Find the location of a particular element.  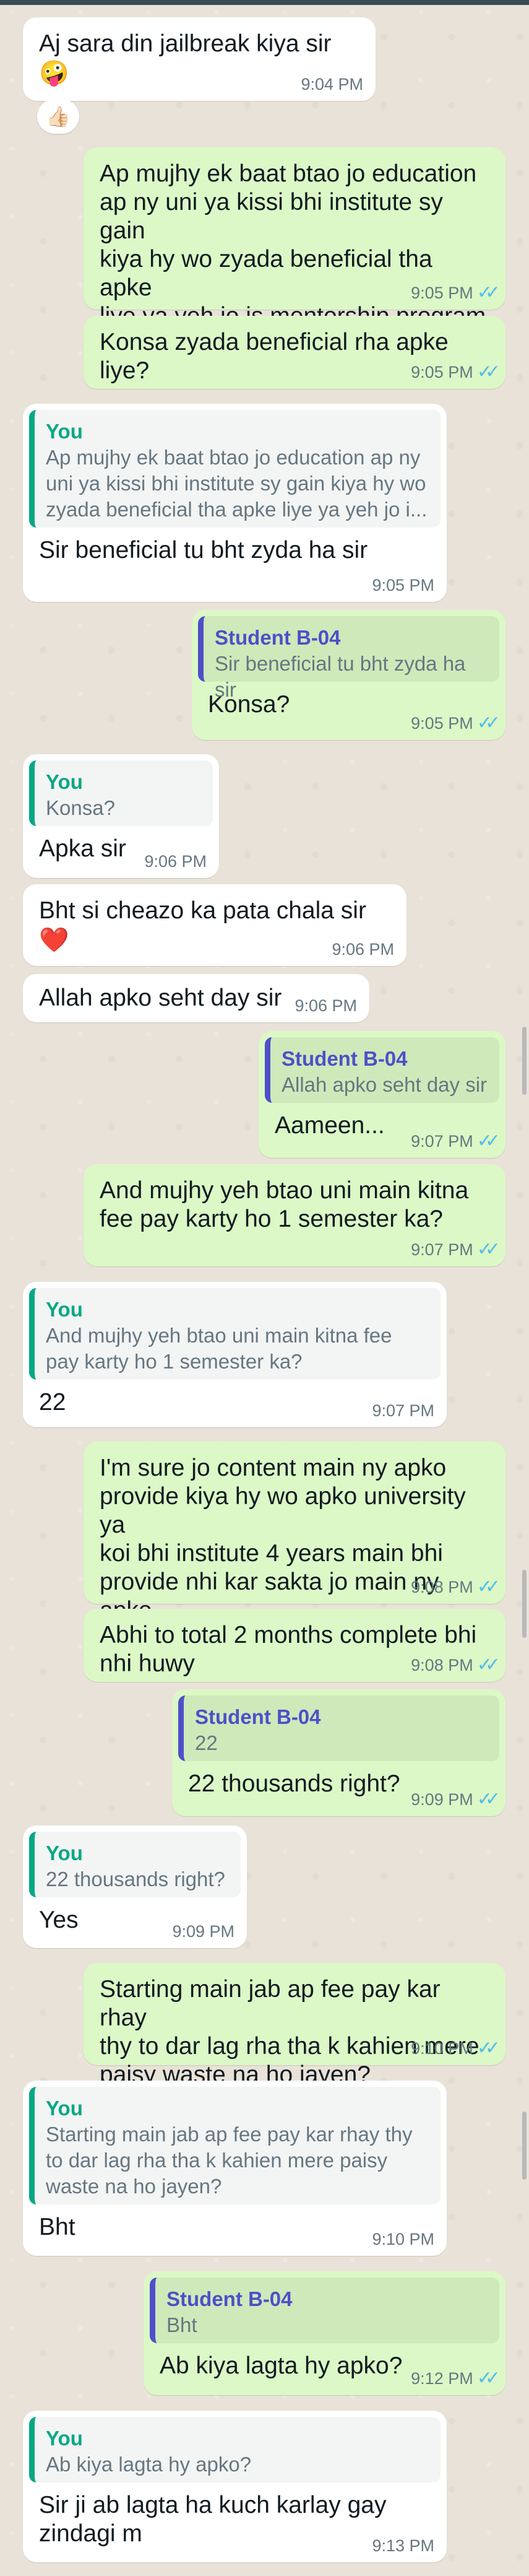

quoted-message: Student B-04 Bht is located at coordinates (324, 2310).